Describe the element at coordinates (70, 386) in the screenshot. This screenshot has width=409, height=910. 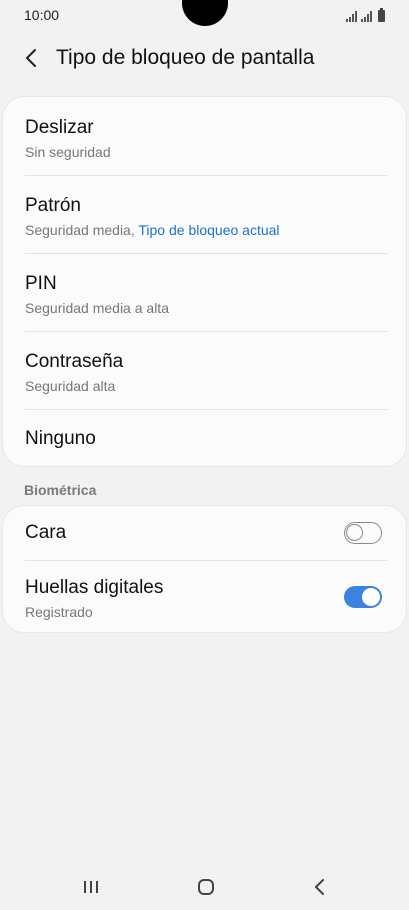
I see `lock-option-subtitle: Seguridad alta` at that location.